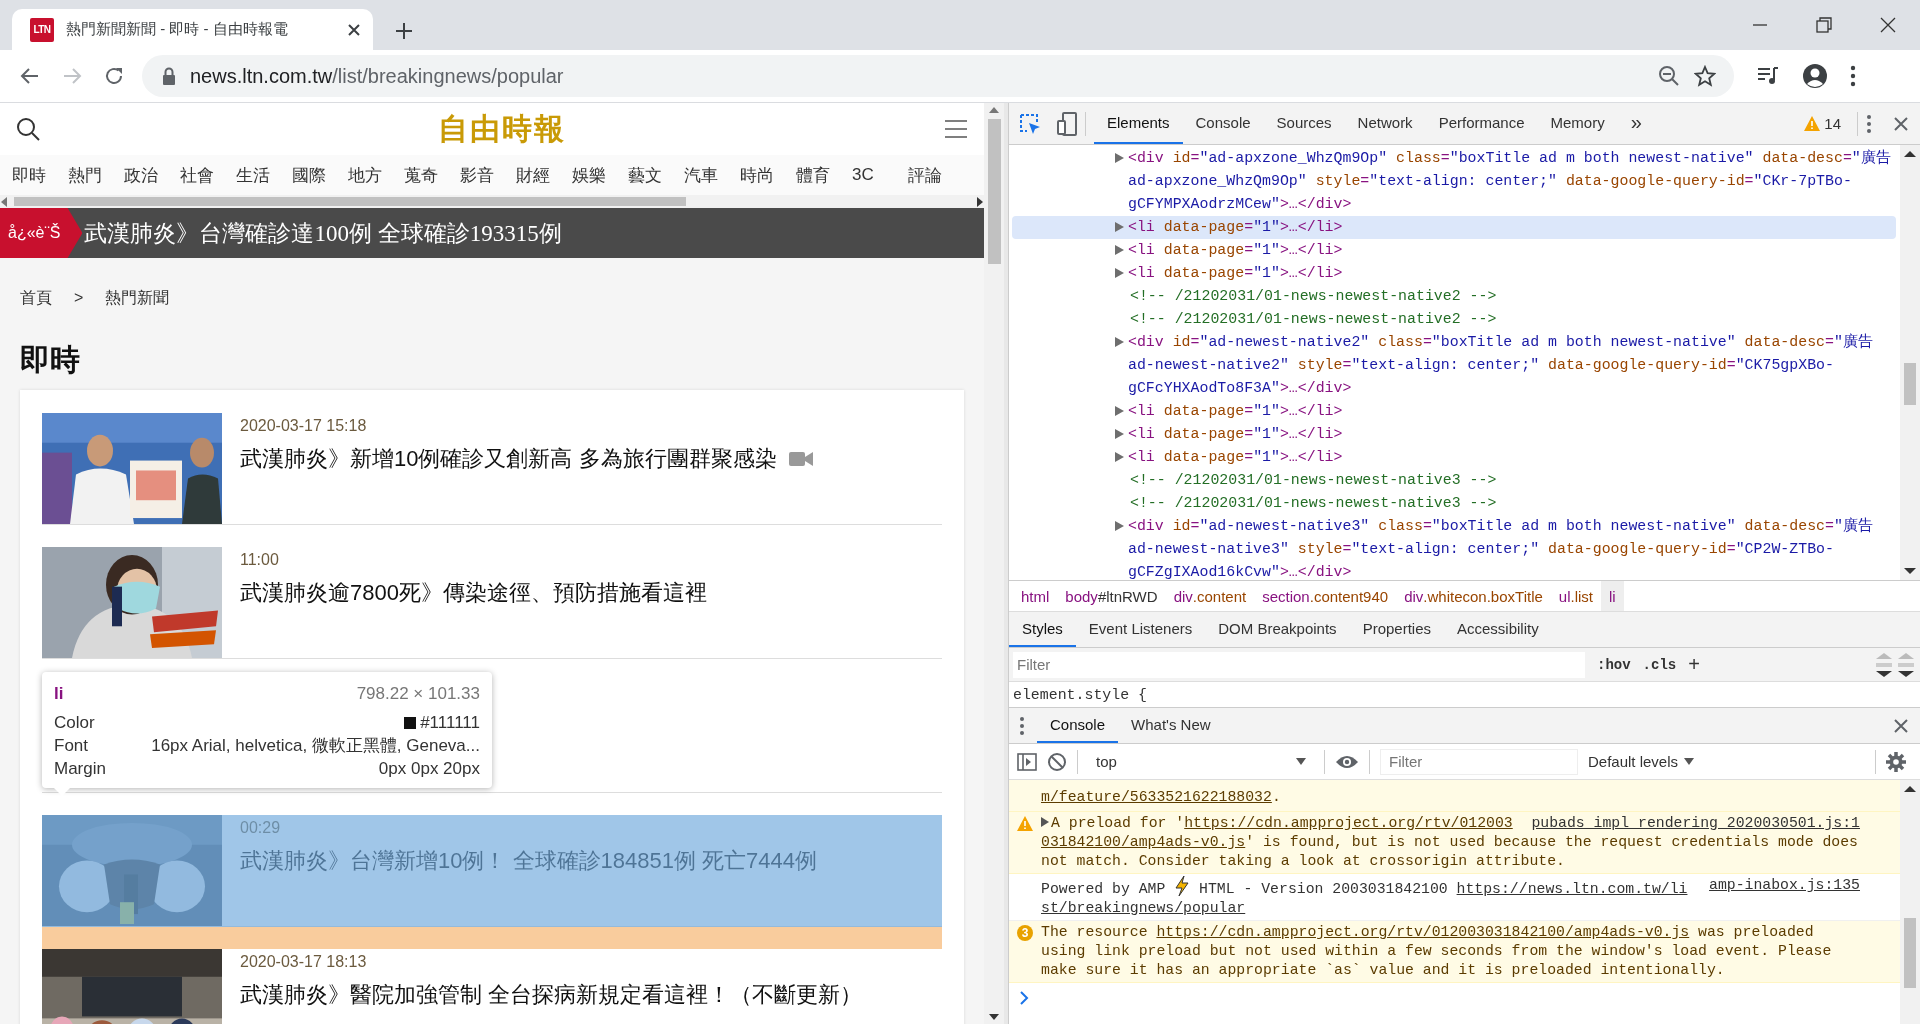  Describe the element at coordinates (936, 175) in the screenshot. I see `nav-link: 評論` at that location.